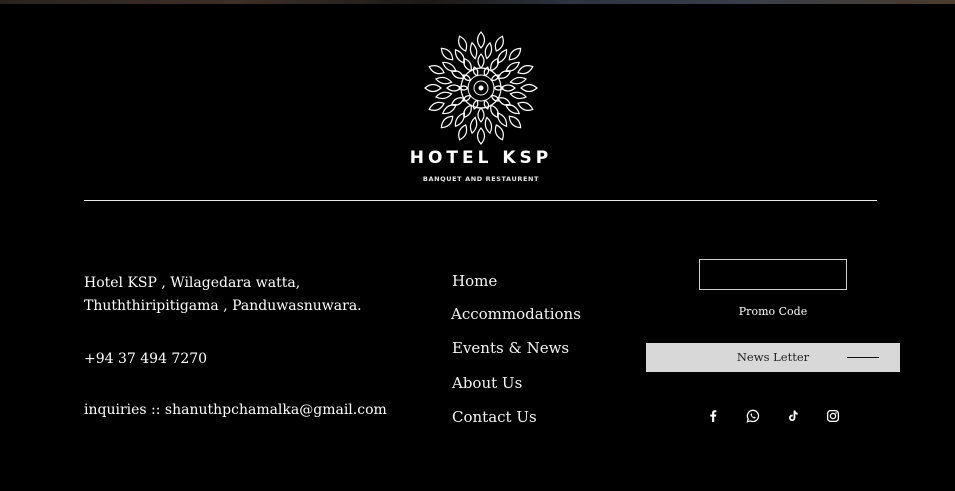 This screenshot has width=955, height=491. Describe the element at coordinates (773, 274) in the screenshot. I see `promo-code-input` at that location.